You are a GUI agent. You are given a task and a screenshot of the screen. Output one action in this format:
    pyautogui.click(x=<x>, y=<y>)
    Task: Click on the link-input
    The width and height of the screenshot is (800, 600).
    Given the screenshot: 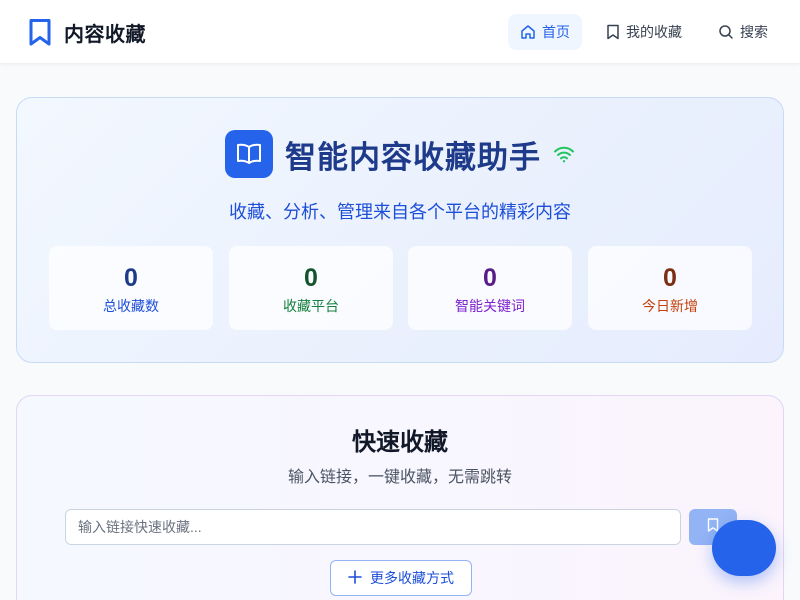 What is the action you would take?
    pyautogui.click(x=373, y=527)
    